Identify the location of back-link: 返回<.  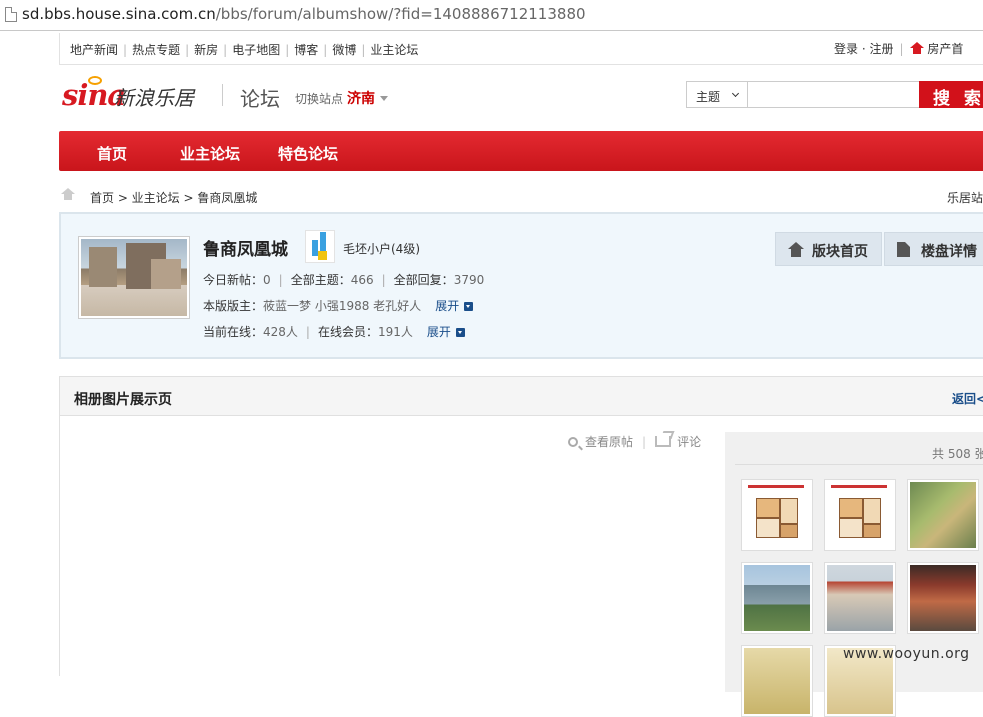
(967, 398).